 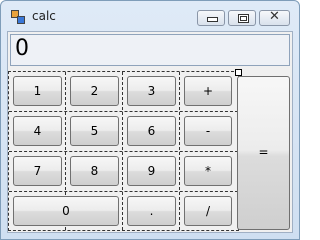 I want to click on key-0-button: 0, so click(x=66, y=211).